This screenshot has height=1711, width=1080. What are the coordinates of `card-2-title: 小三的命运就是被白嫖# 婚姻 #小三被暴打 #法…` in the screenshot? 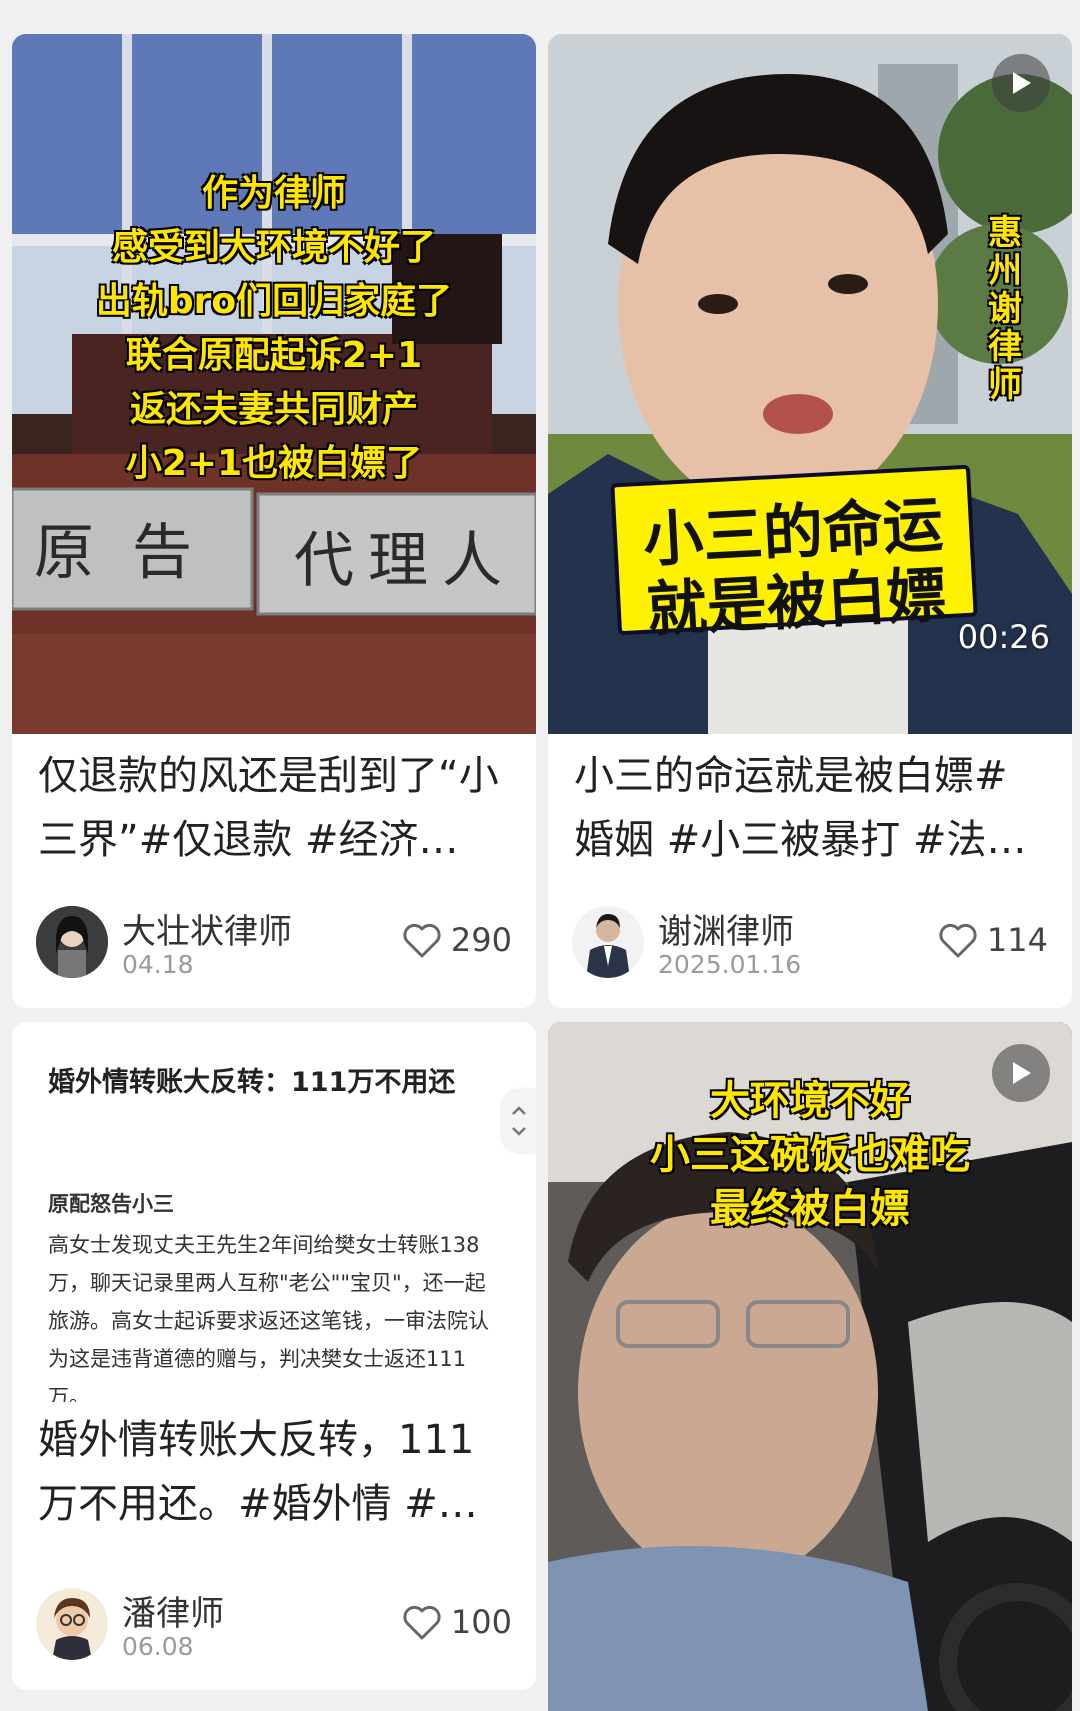 It's located at (810, 808).